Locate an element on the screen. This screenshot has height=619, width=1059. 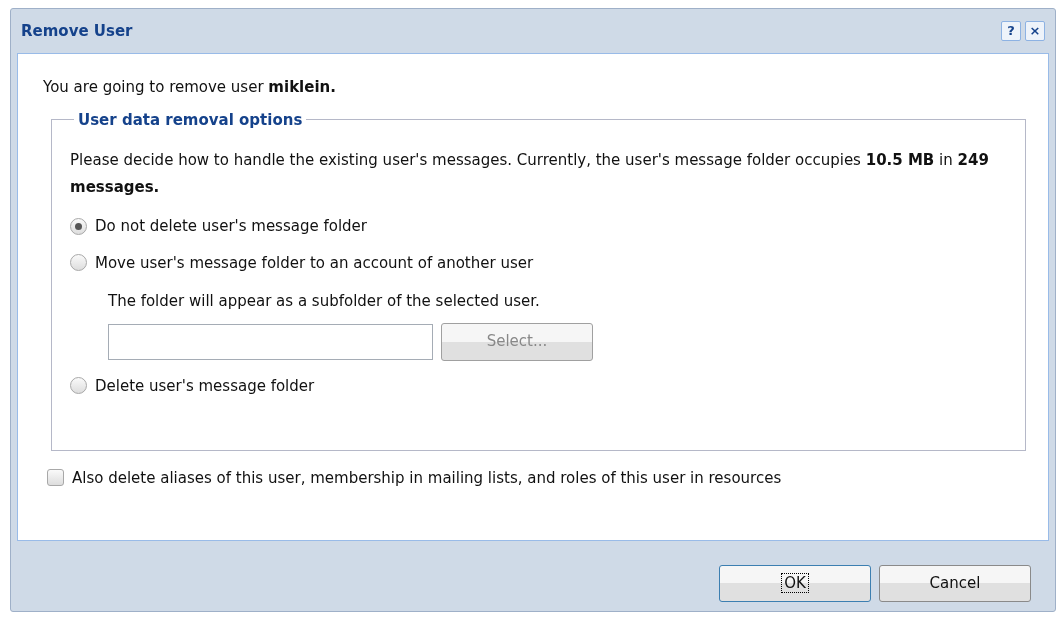
cancel-button: Cancel is located at coordinates (955, 583).